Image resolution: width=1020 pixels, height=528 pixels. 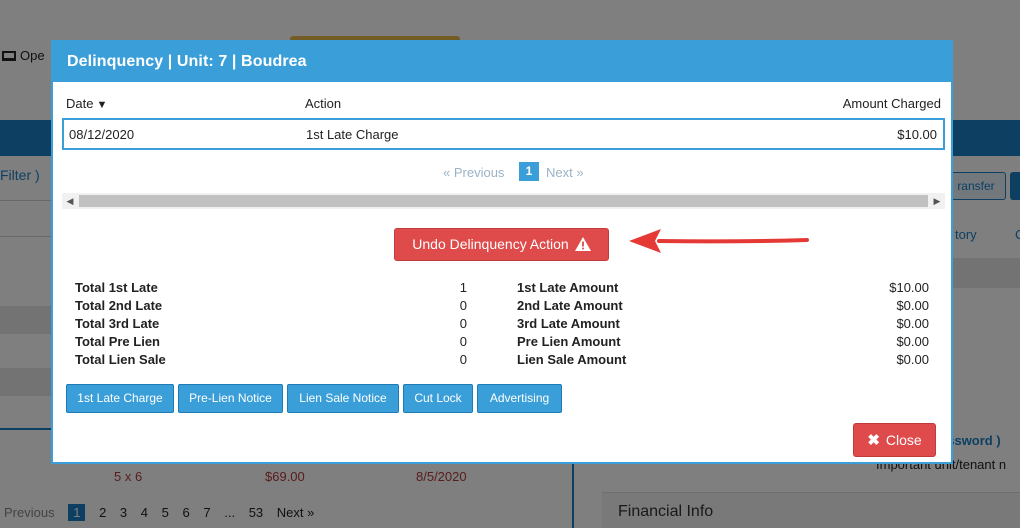 What do you see at coordinates (570, 305) in the screenshot?
I see `amount-label: 2nd Late Amount` at bounding box center [570, 305].